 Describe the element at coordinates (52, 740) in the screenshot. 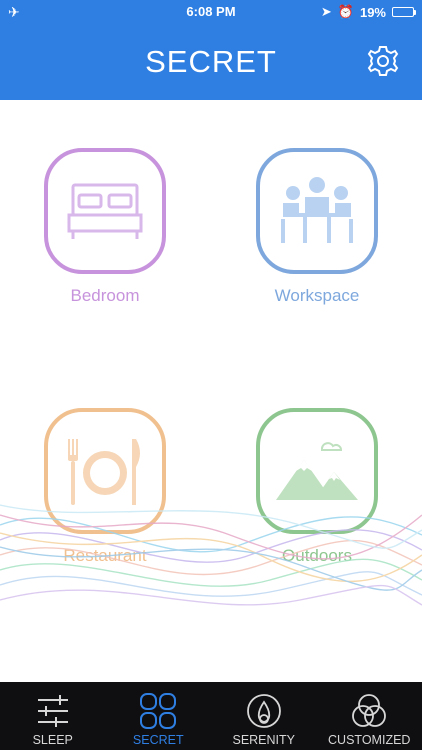

I see `tab-label: SLEEP` at that location.